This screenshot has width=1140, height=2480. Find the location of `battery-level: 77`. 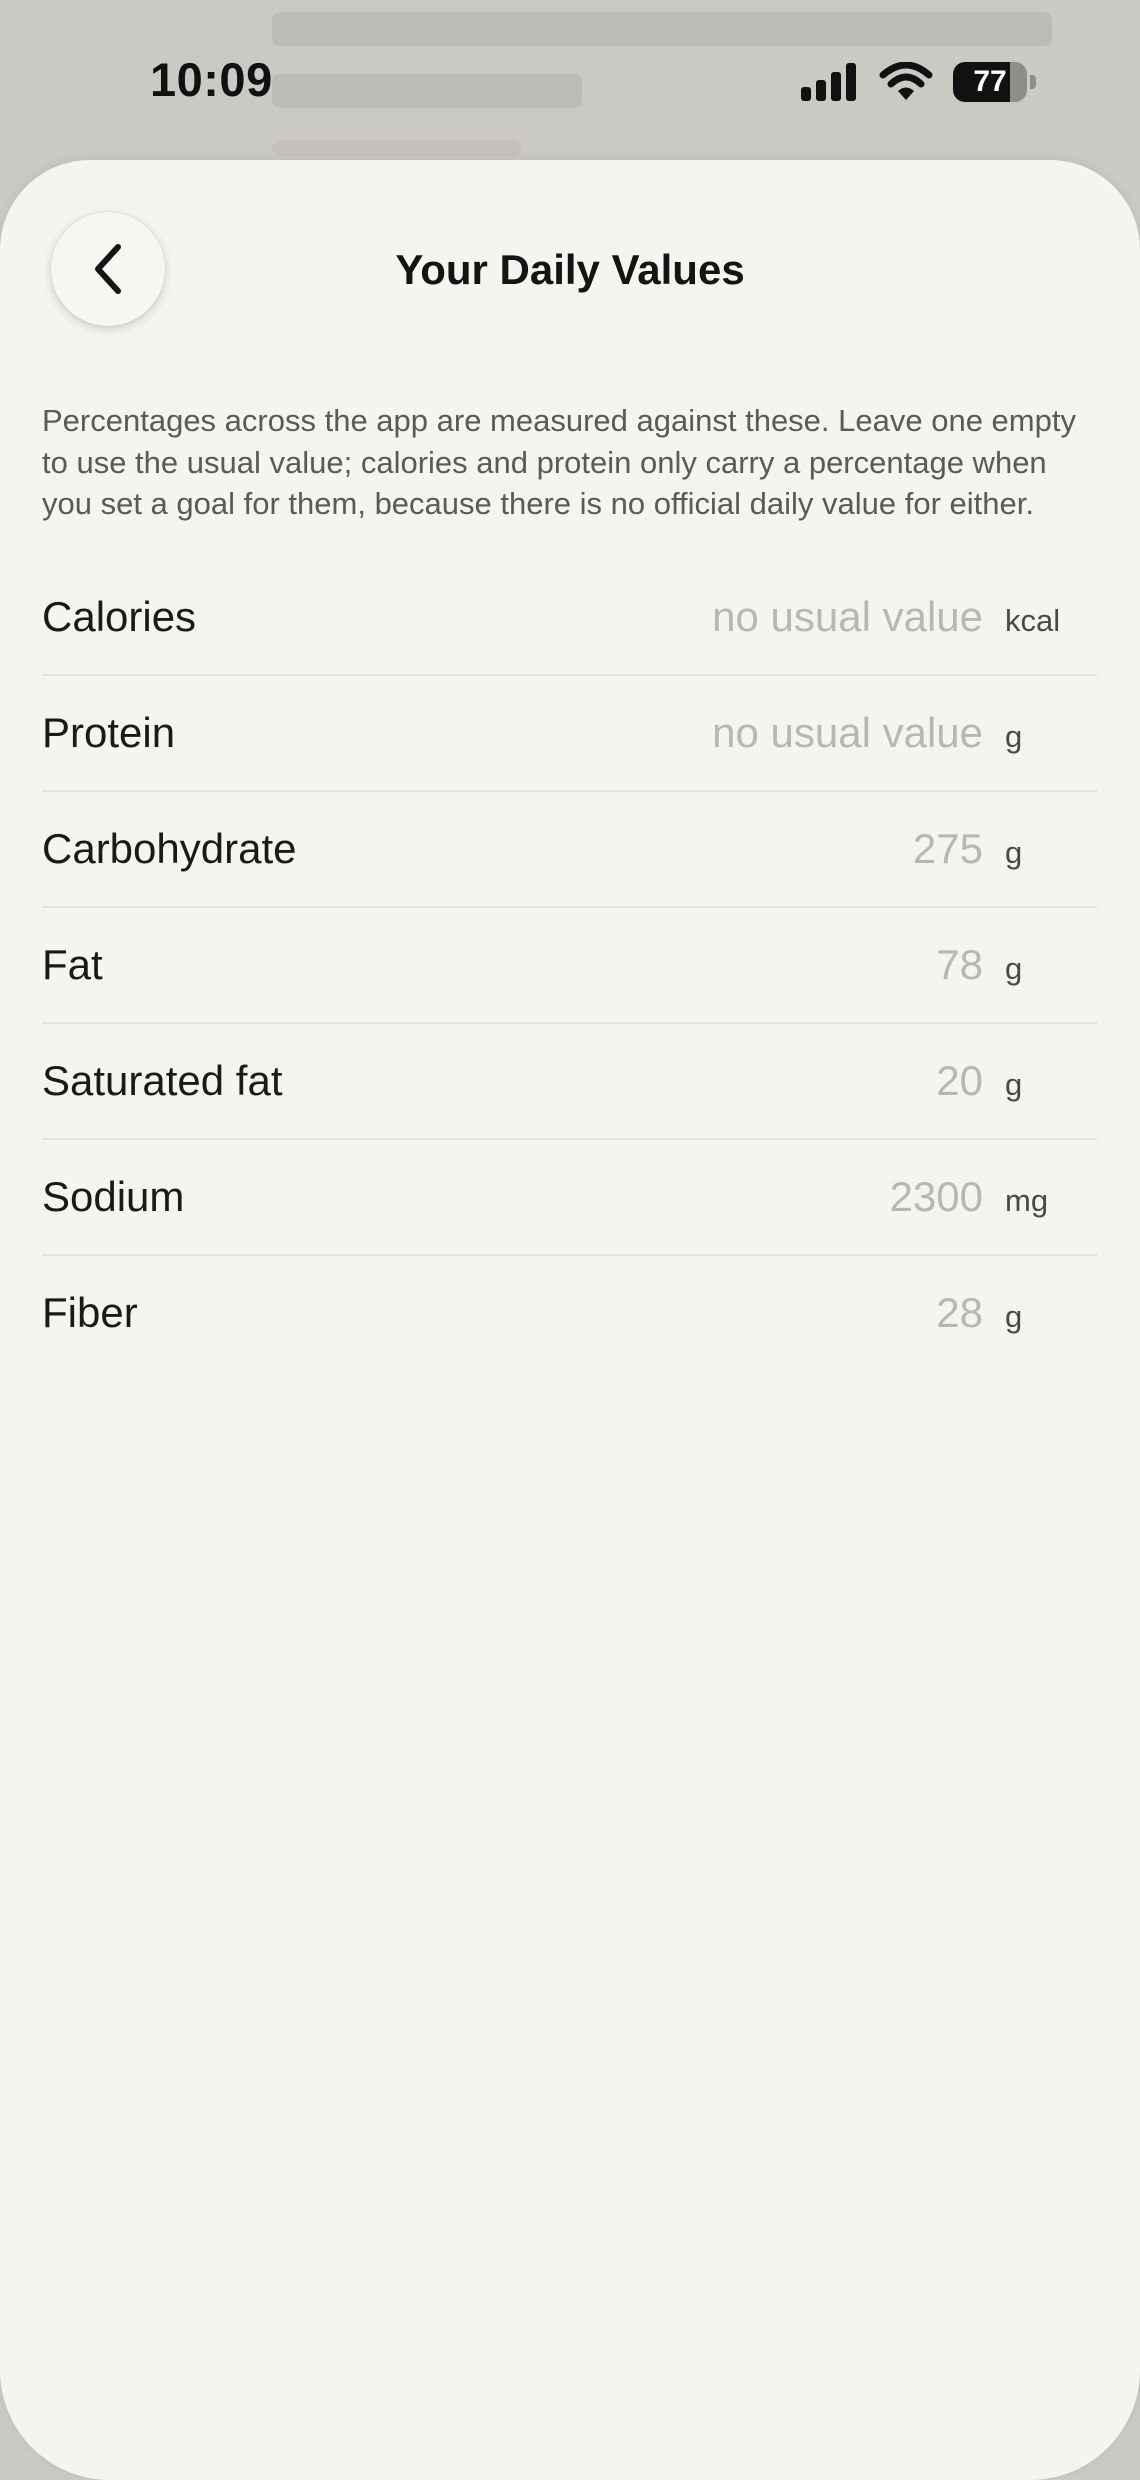

battery-level: 77 is located at coordinates (990, 81).